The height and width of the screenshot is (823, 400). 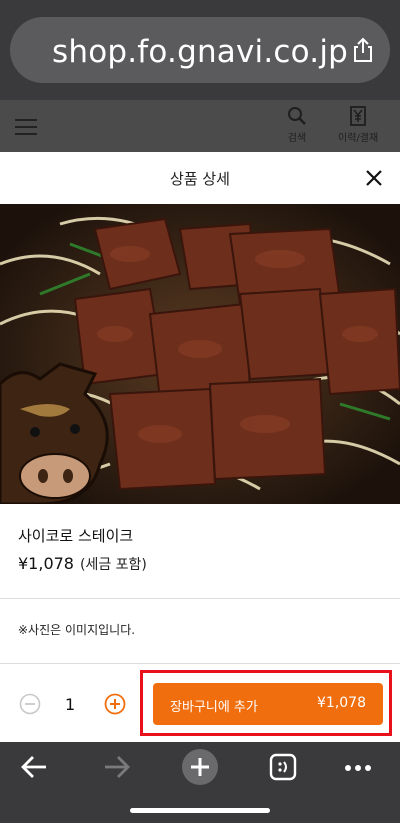 I want to click on highlight-box, so click(x=266, y=703).